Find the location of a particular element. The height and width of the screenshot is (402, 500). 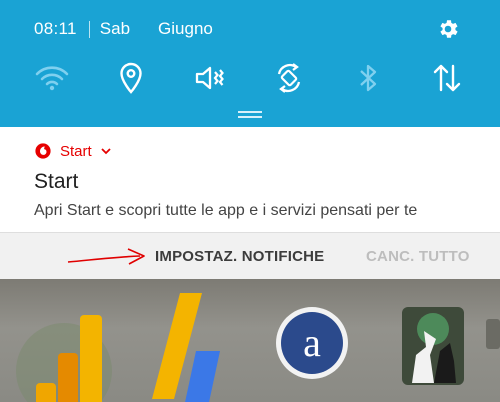

toggle-bluetooth is located at coordinates (368, 78).